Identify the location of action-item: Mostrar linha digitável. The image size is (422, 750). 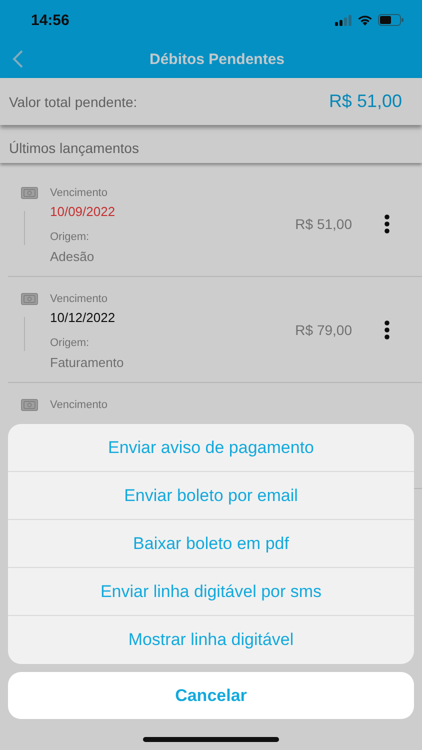
(211, 640).